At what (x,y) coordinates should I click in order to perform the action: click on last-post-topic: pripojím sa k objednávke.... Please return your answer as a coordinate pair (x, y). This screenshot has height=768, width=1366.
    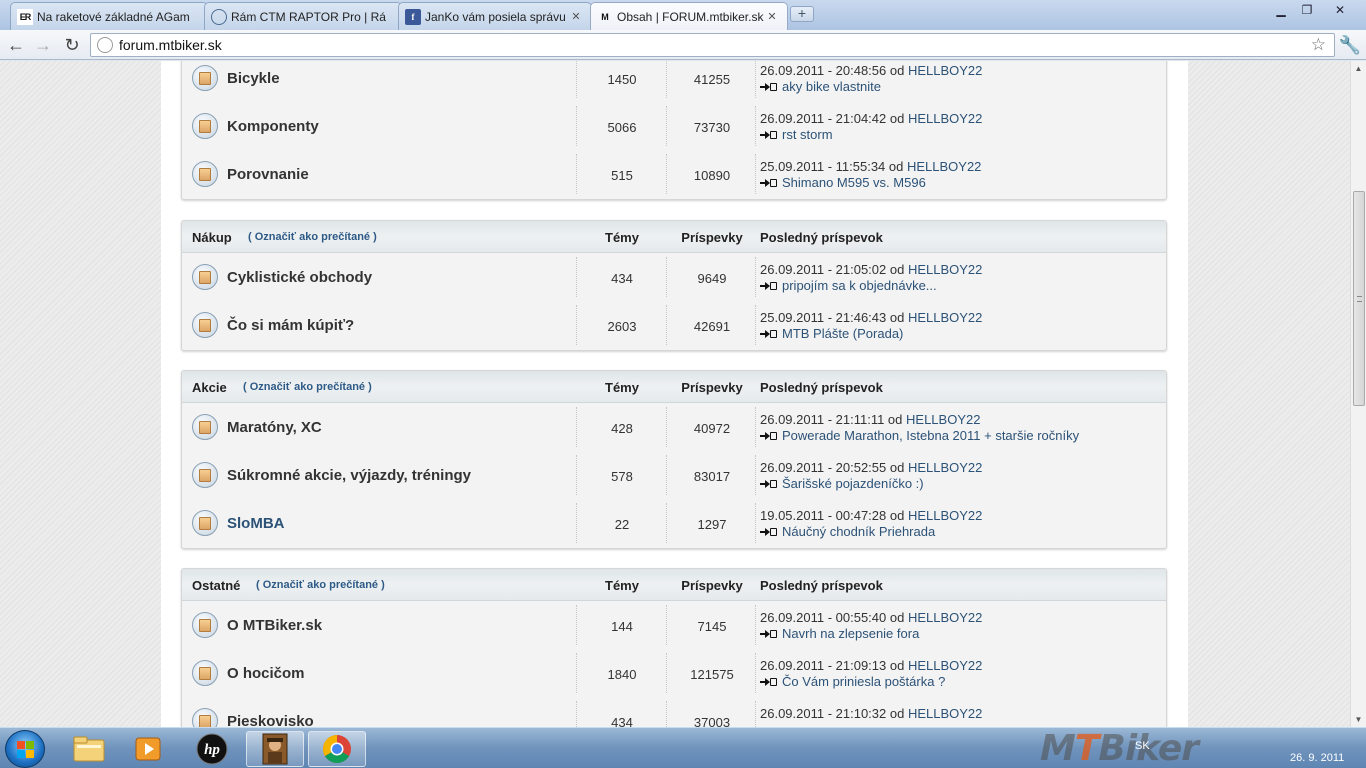
    Looking at the image, I should click on (859, 286).